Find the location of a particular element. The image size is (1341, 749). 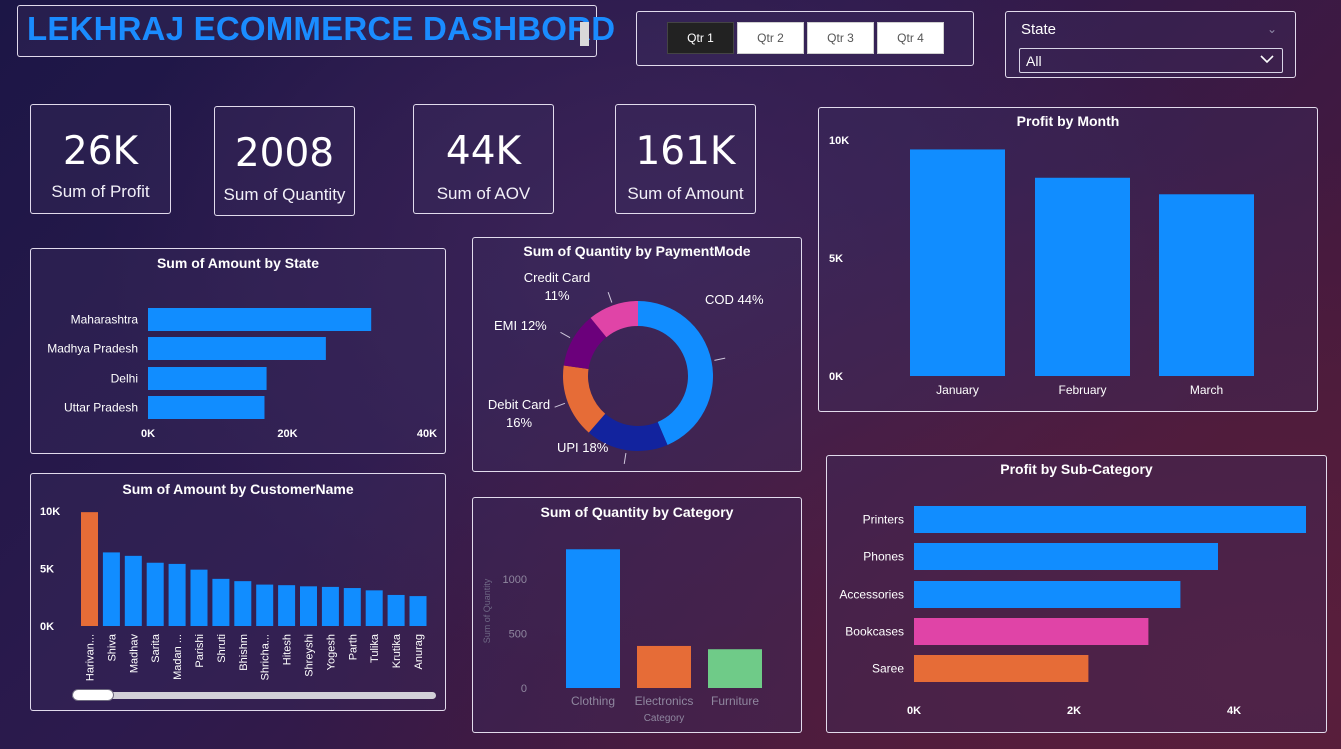

category-label: Madhav is located at coordinates (134, 654).